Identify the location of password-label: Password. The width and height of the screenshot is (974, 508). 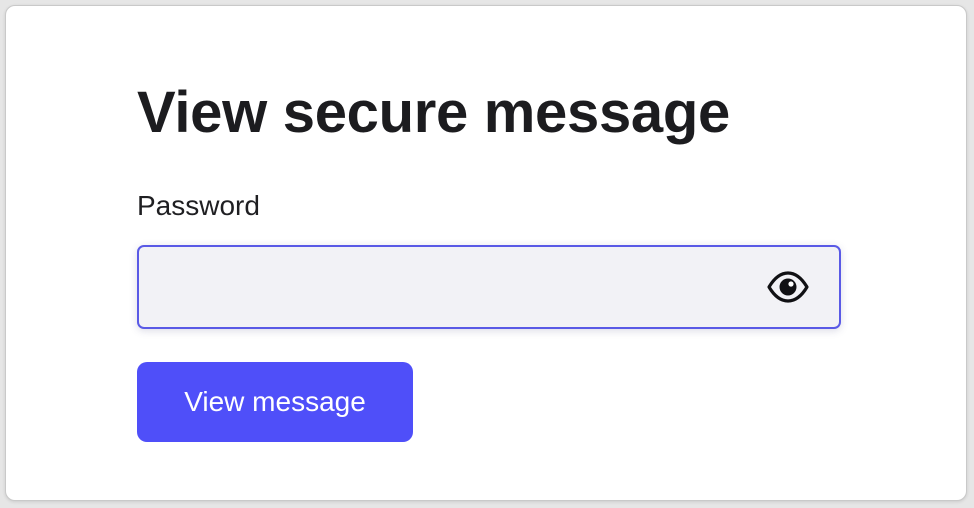
(198, 205).